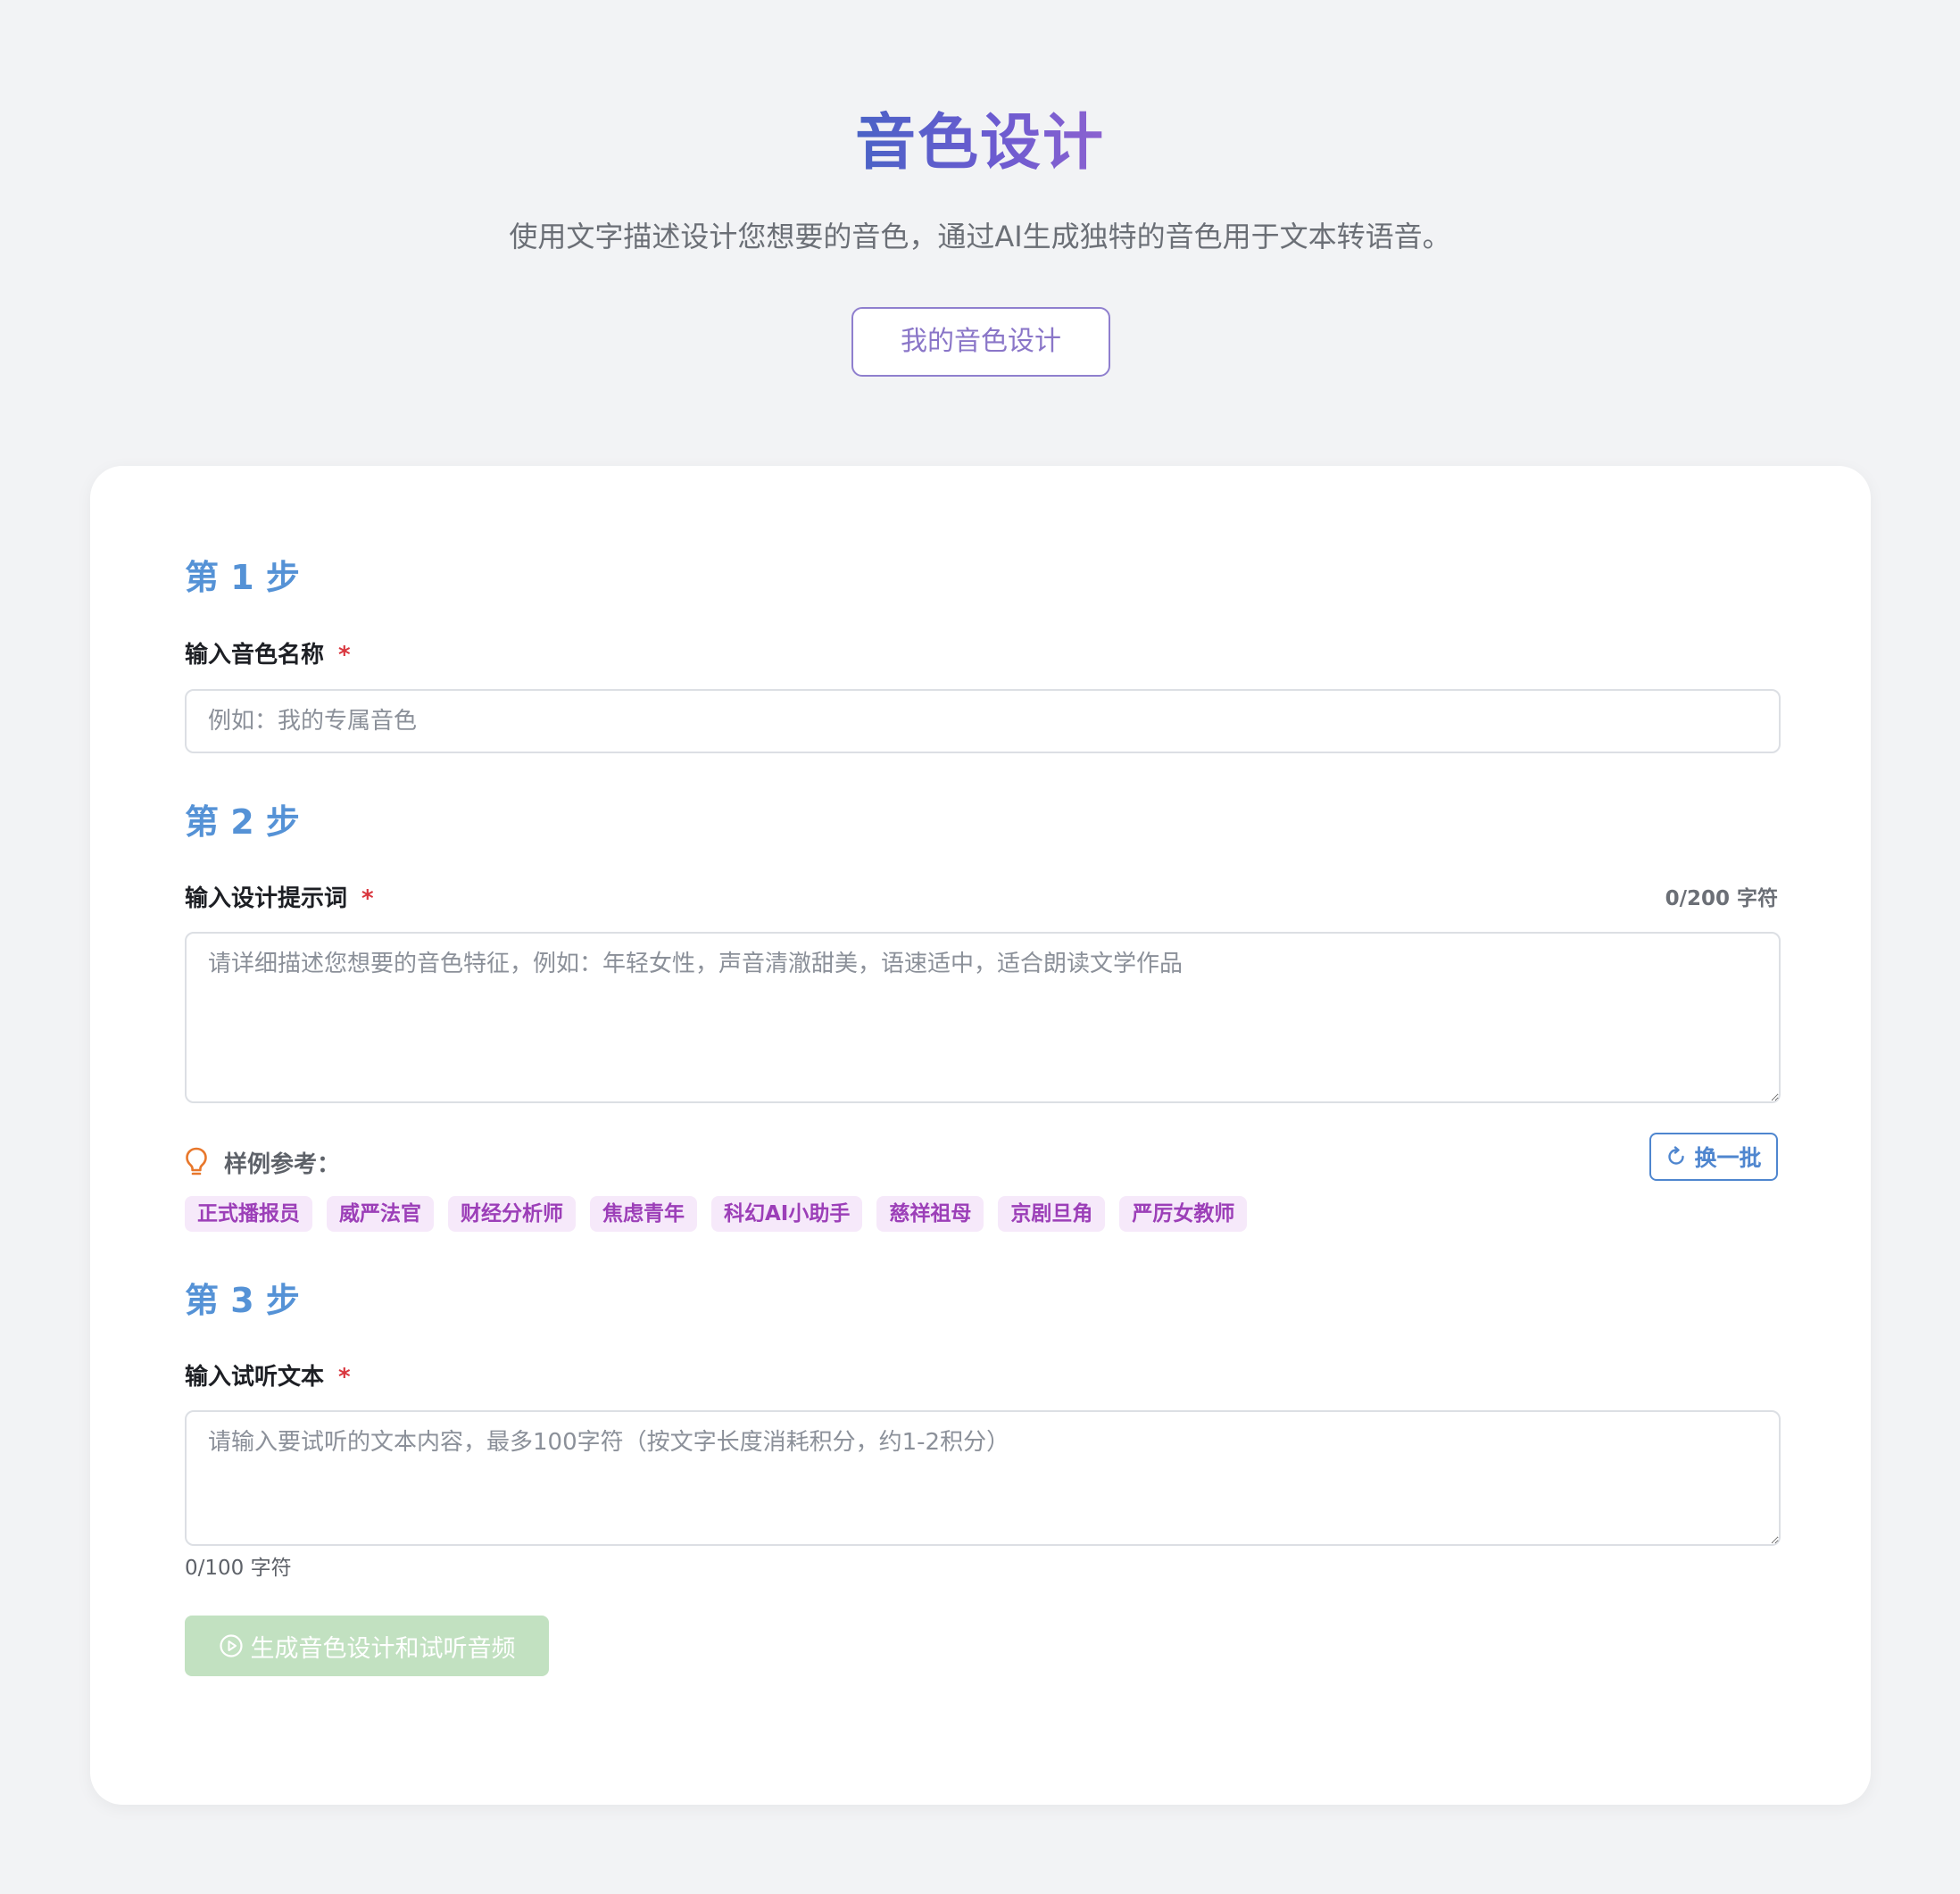 Image resolution: width=1960 pixels, height=1894 pixels. I want to click on my-designs-button: 我的音色设计, so click(980, 342).